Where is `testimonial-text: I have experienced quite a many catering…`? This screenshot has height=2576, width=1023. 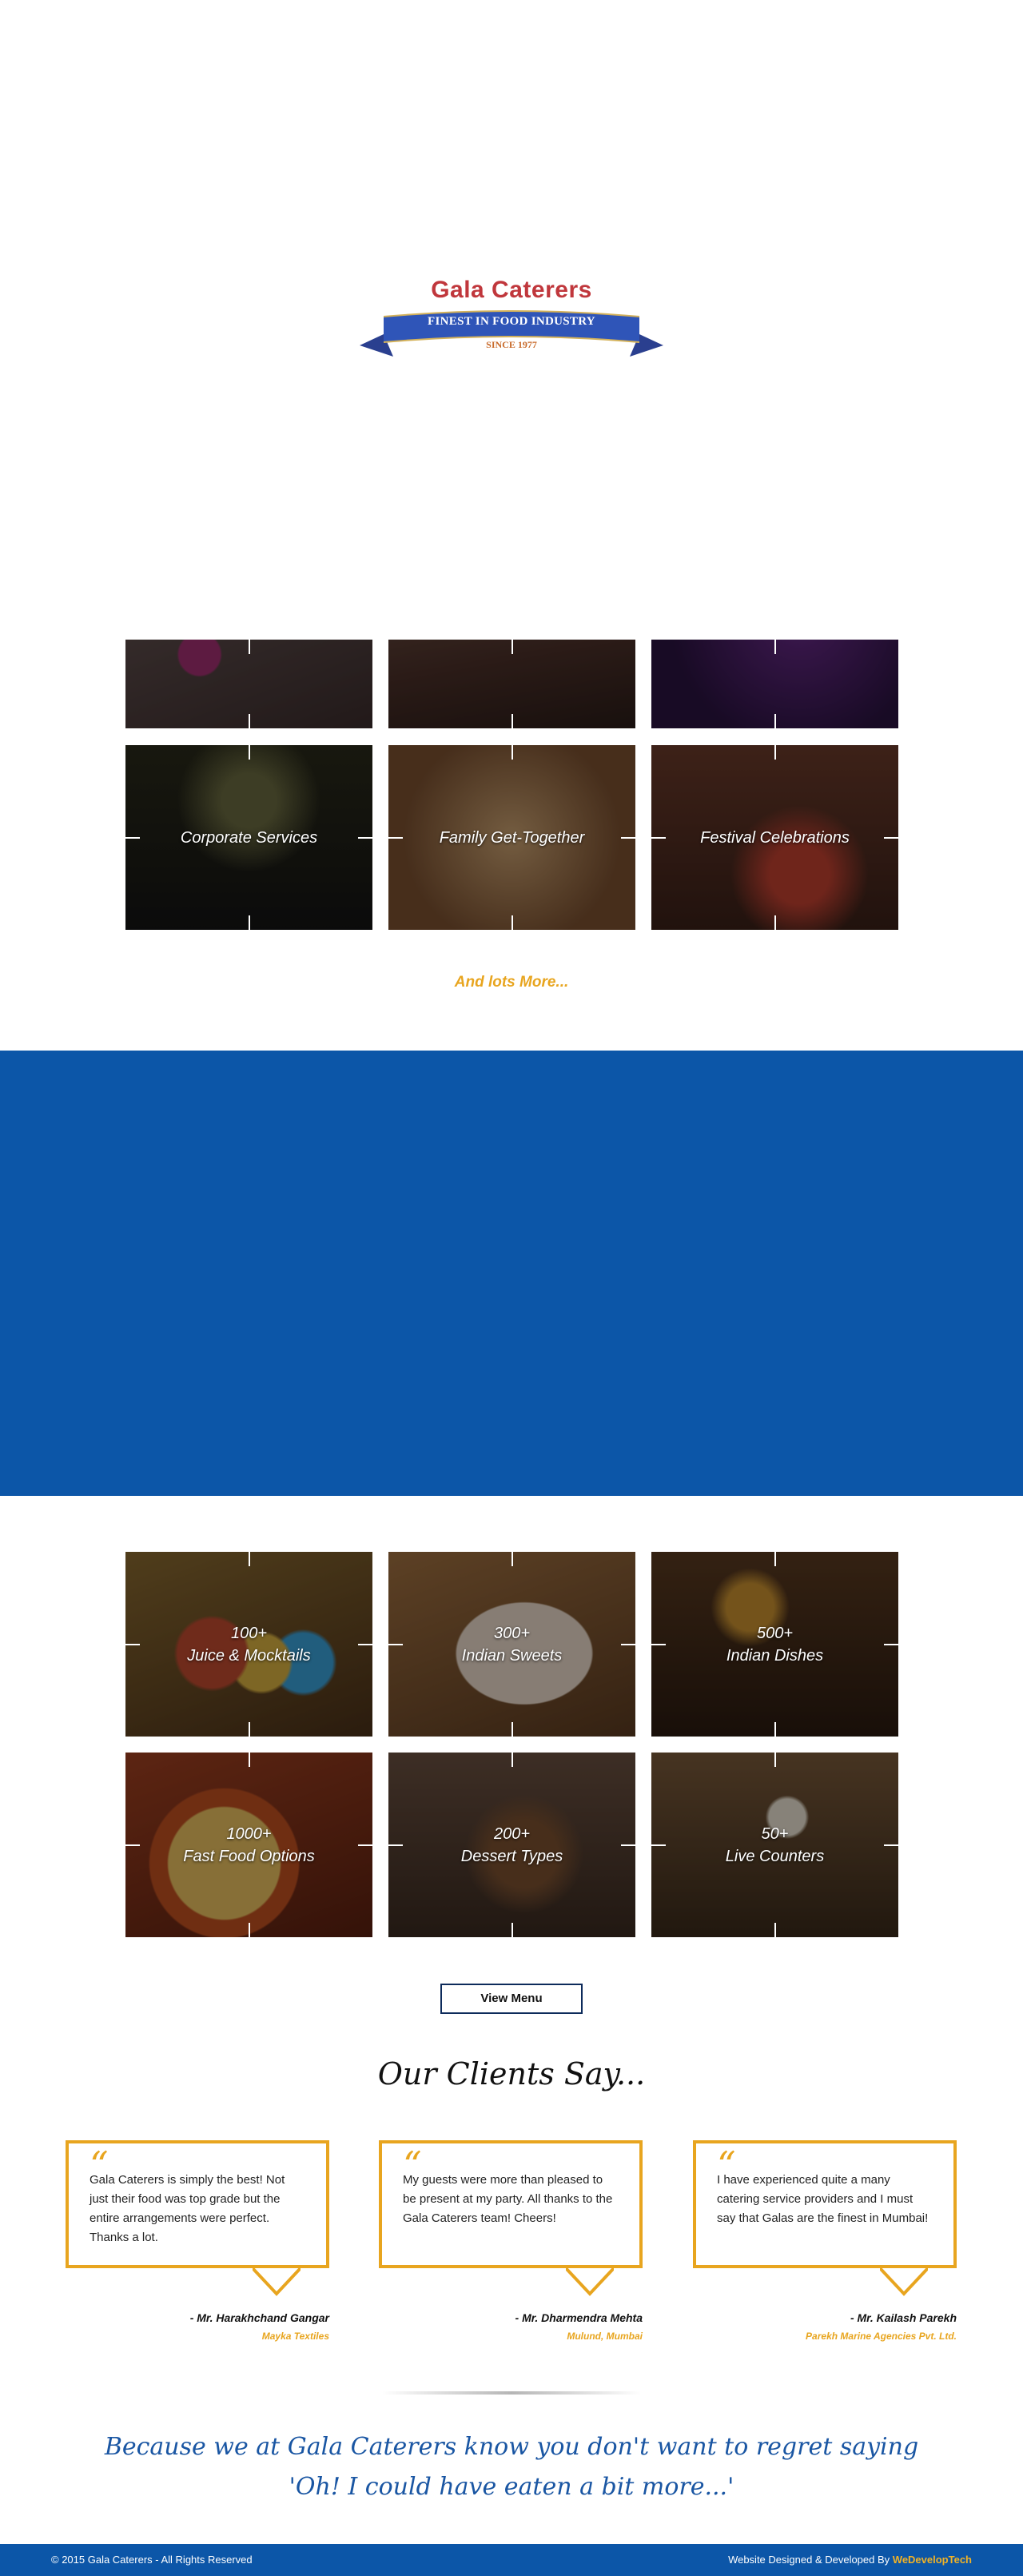 testimonial-text: I have experienced quite a many catering… is located at coordinates (823, 2199).